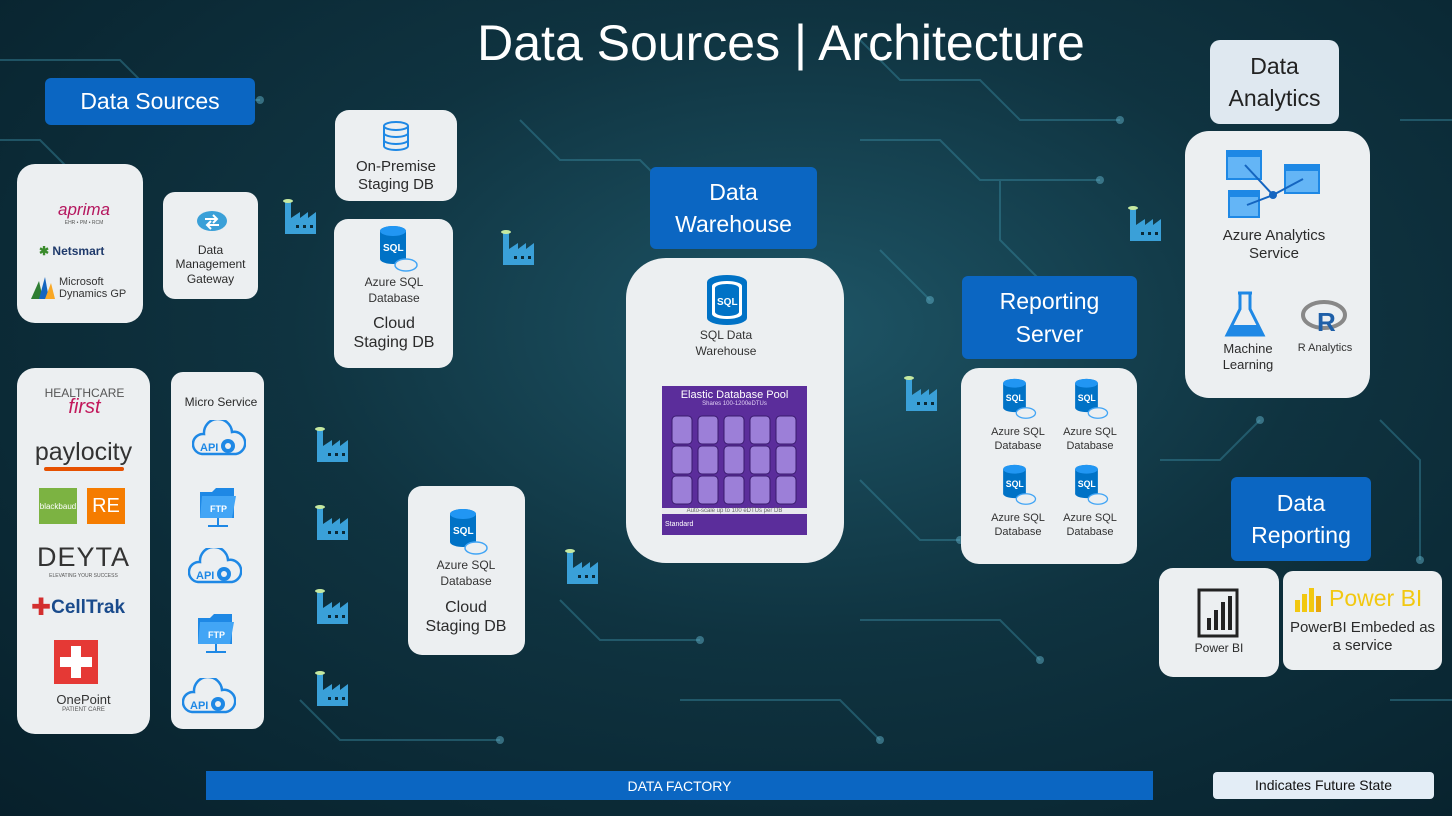 The height and width of the screenshot is (816, 1452). I want to click on onepoint-label: OnePoint PATIENT CARE, so click(83, 702).